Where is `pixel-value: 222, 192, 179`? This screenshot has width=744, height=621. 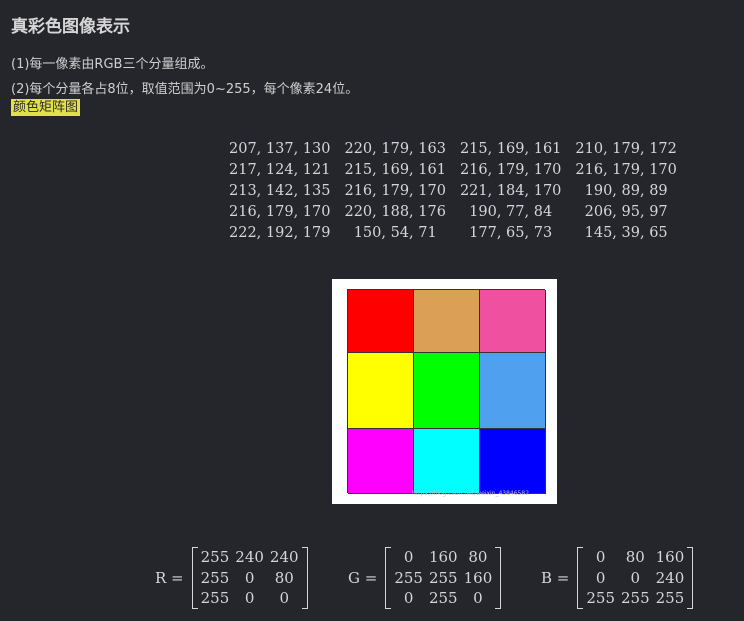 pixel-value: 222, 192, 179 is located at coordinates (280, 232).